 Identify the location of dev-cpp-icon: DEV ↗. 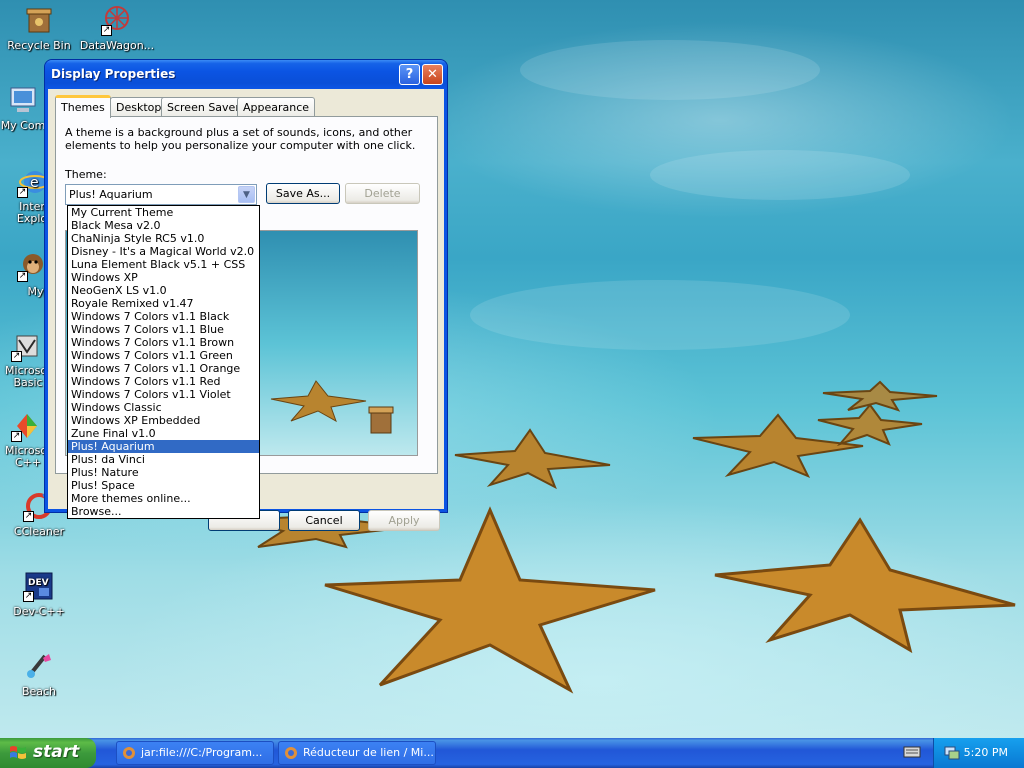
(39, 586).